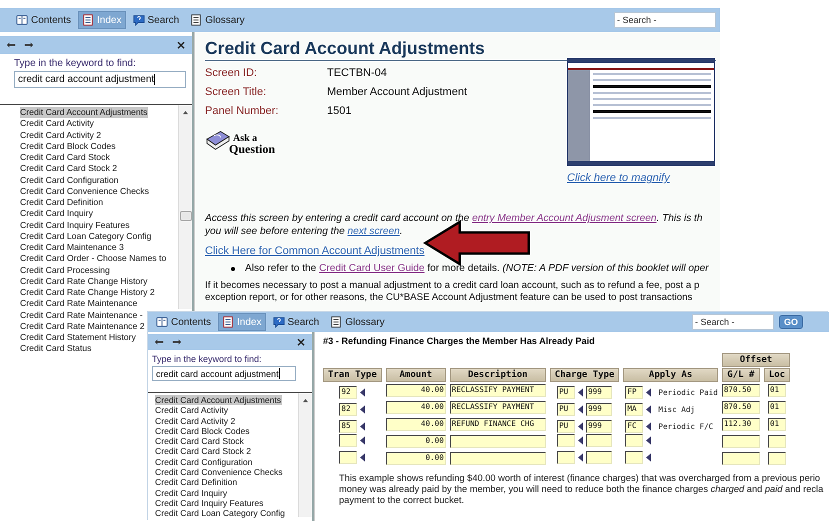 The width and height of the screenshot is (829, 521). I want to click on index-item: Credit Card Rate Change History, so click(84, 281).